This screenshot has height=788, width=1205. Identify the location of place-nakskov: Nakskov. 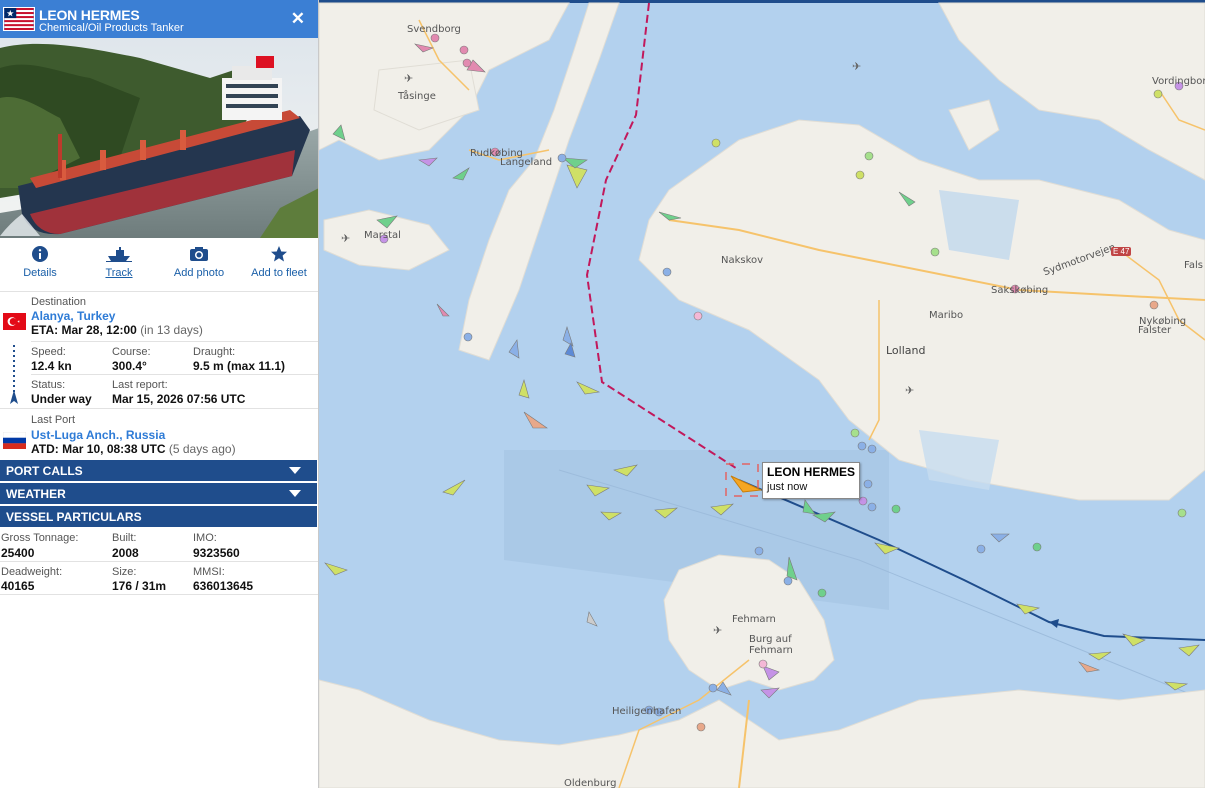
(742, 260).